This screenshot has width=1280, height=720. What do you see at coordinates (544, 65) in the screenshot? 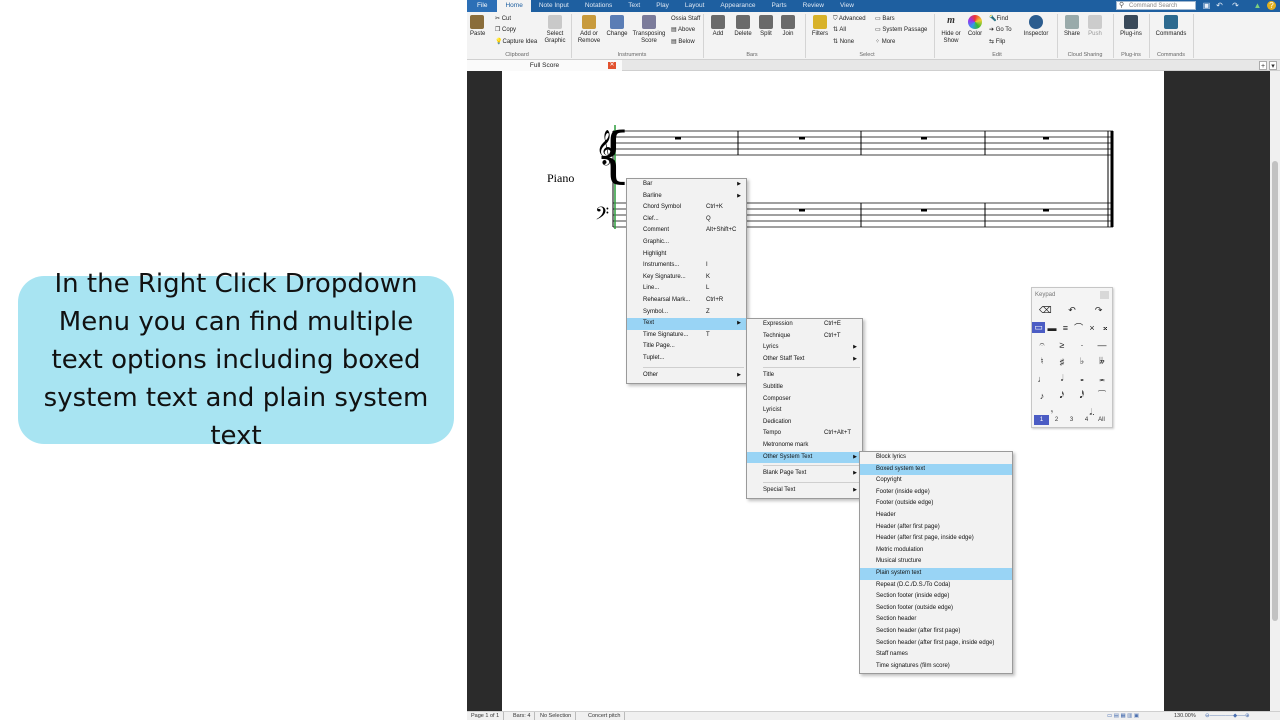
I see `tab-full-score: Full Score` at bounding box center [544, 65].